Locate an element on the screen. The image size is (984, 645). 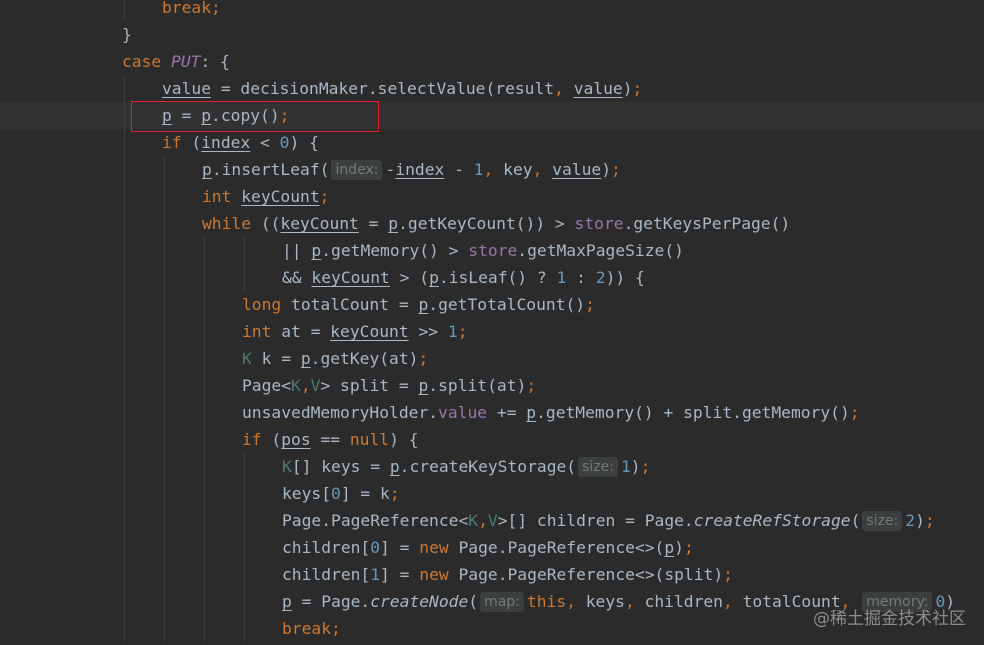
code-token: totalCount = is located at coordinates (355, 304).